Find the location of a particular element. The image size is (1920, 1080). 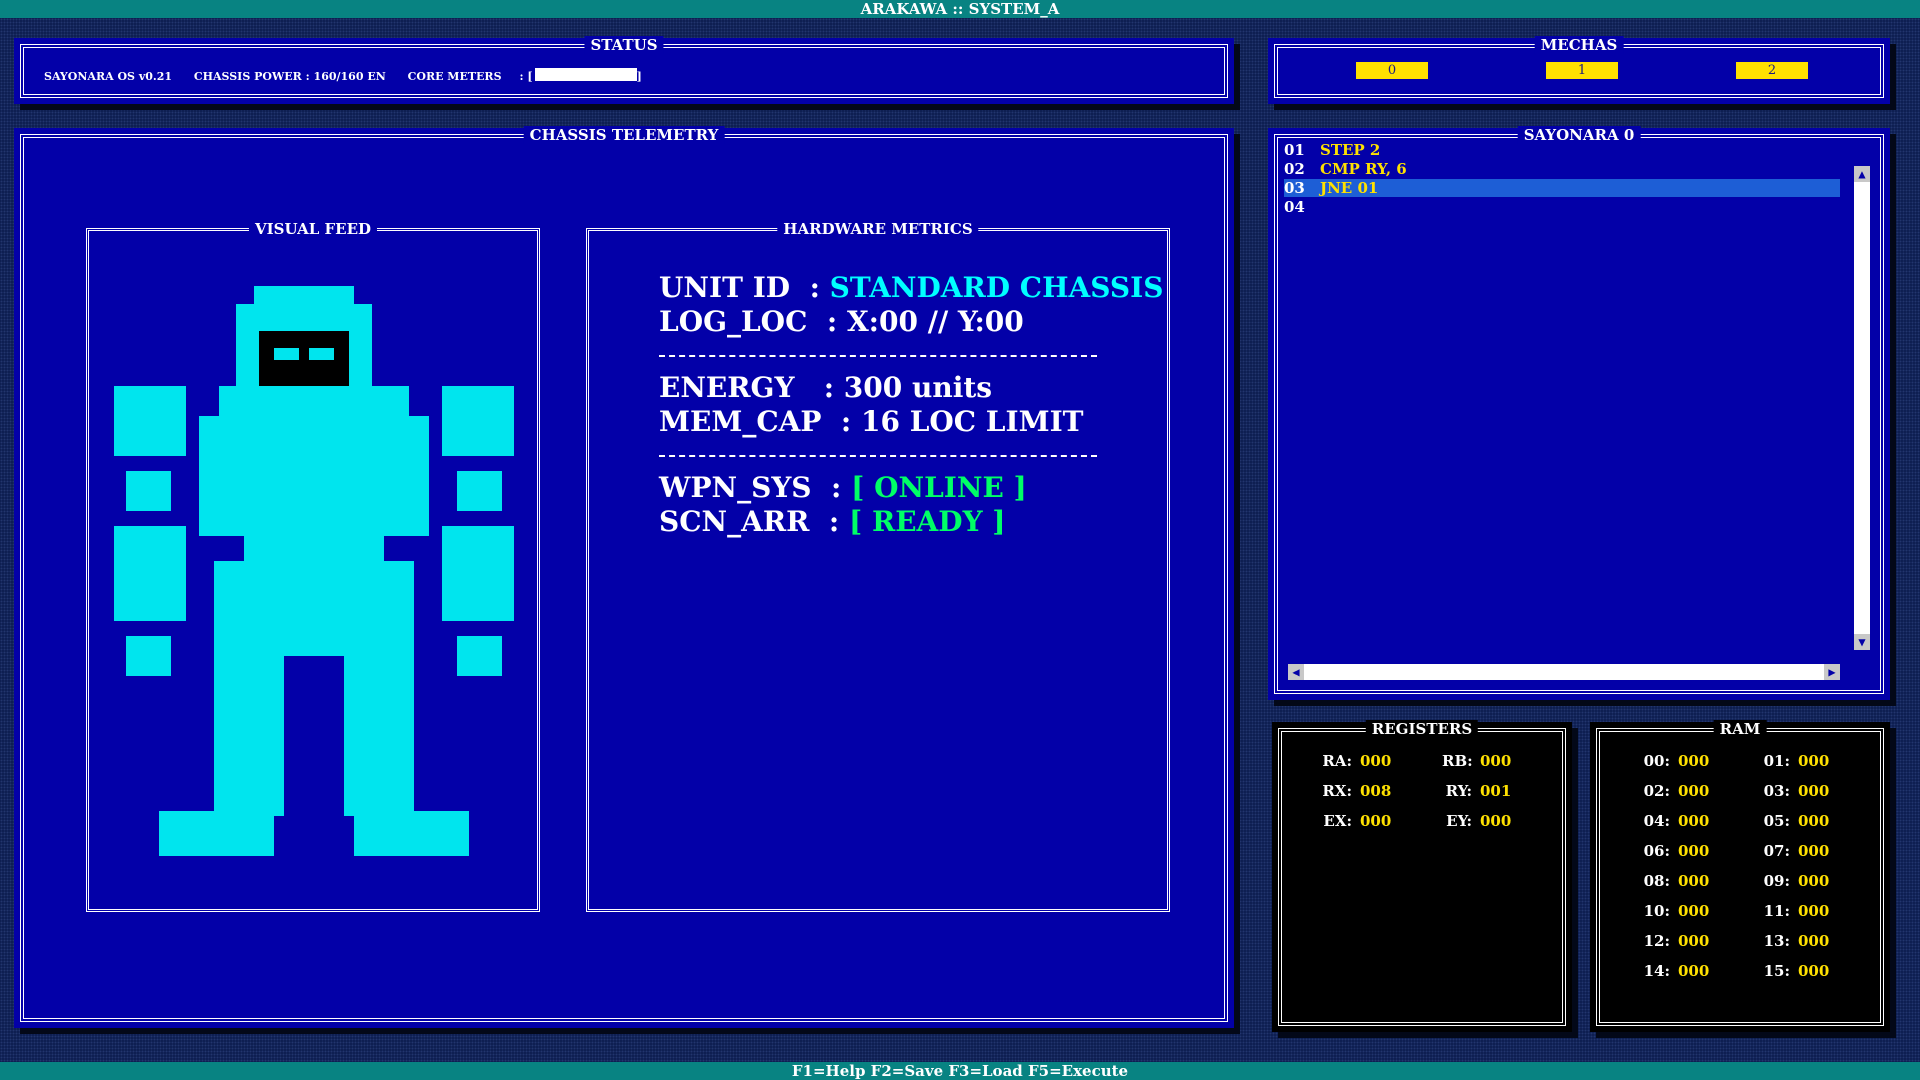

mech-chest is located at coordinates (314, 476).